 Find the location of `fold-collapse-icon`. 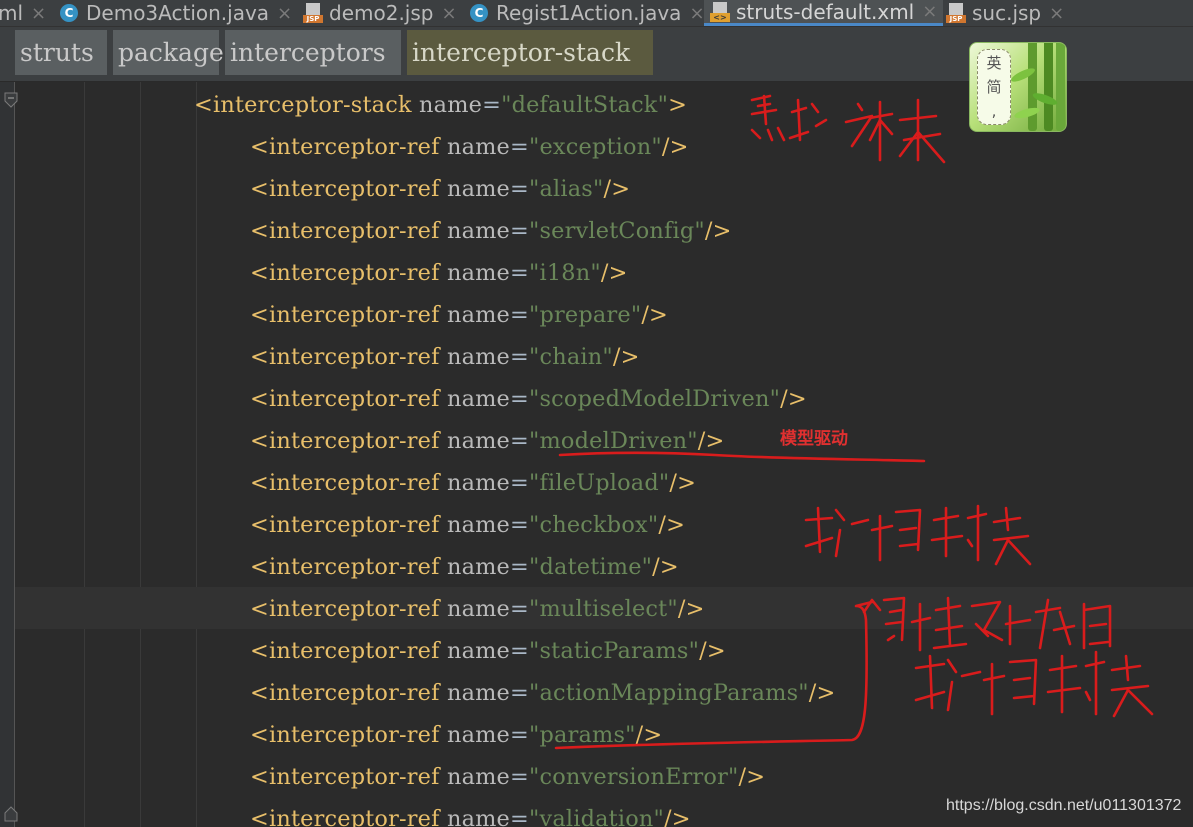

fold-collapse-icon is located at coordinates (11, 100).